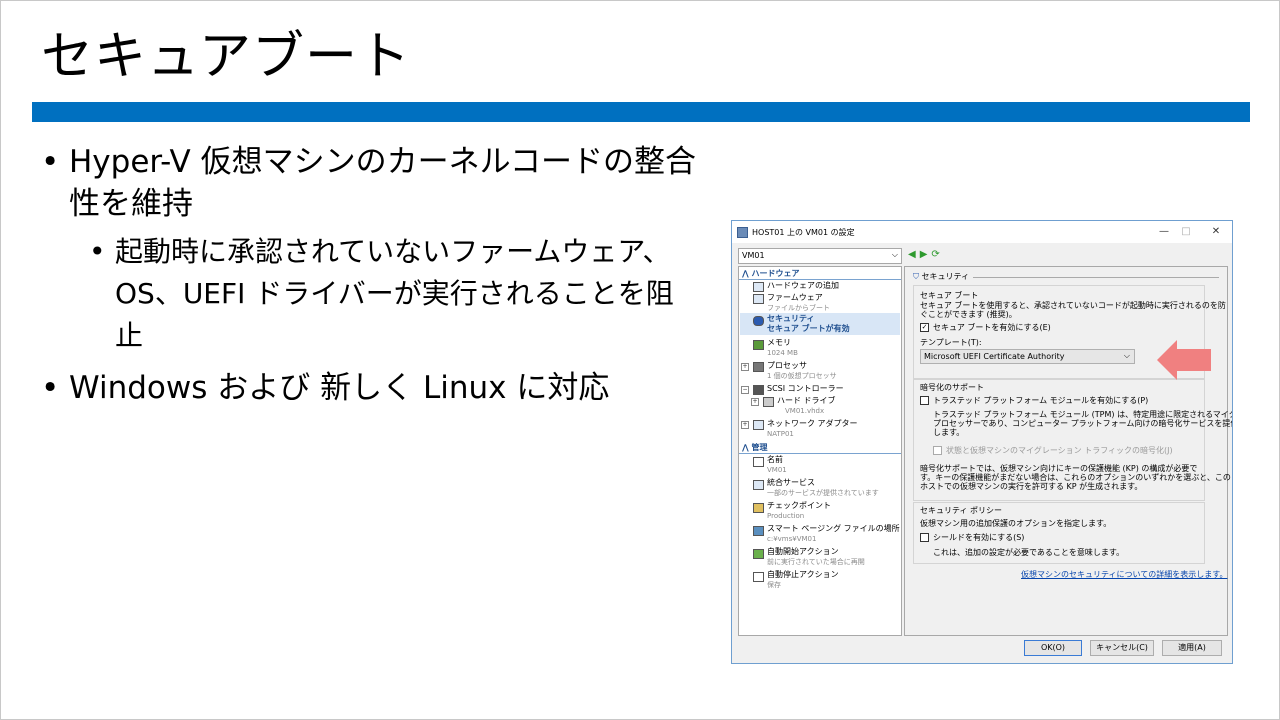  What do you see at coordinates (758, 390) in the screenshot?
I see `scsi-controller-icon` at bounding box center [758, 390].